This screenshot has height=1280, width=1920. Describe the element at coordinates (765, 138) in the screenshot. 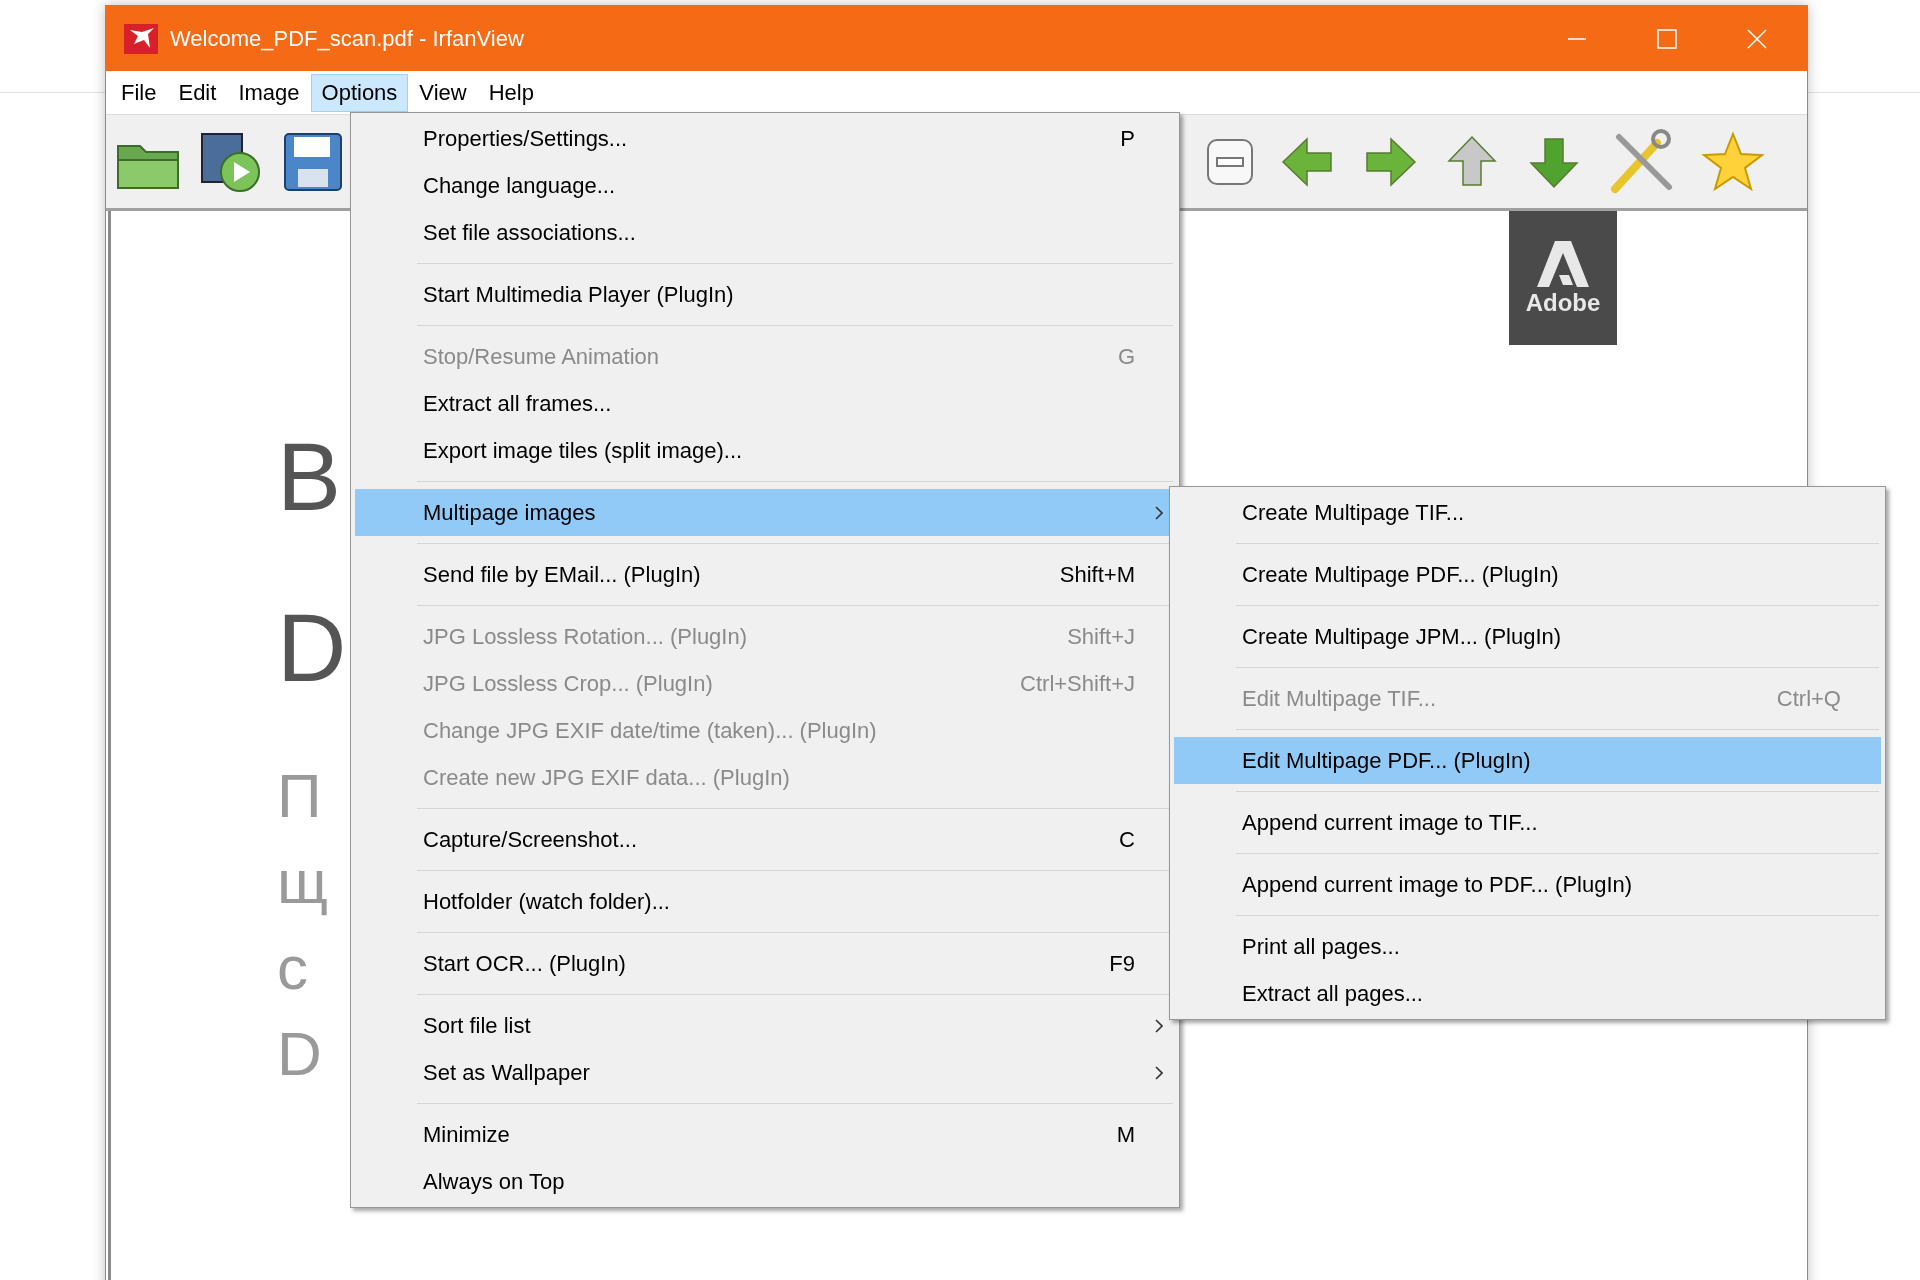

I see `menu-item: Properties/Settings... P` at that location.